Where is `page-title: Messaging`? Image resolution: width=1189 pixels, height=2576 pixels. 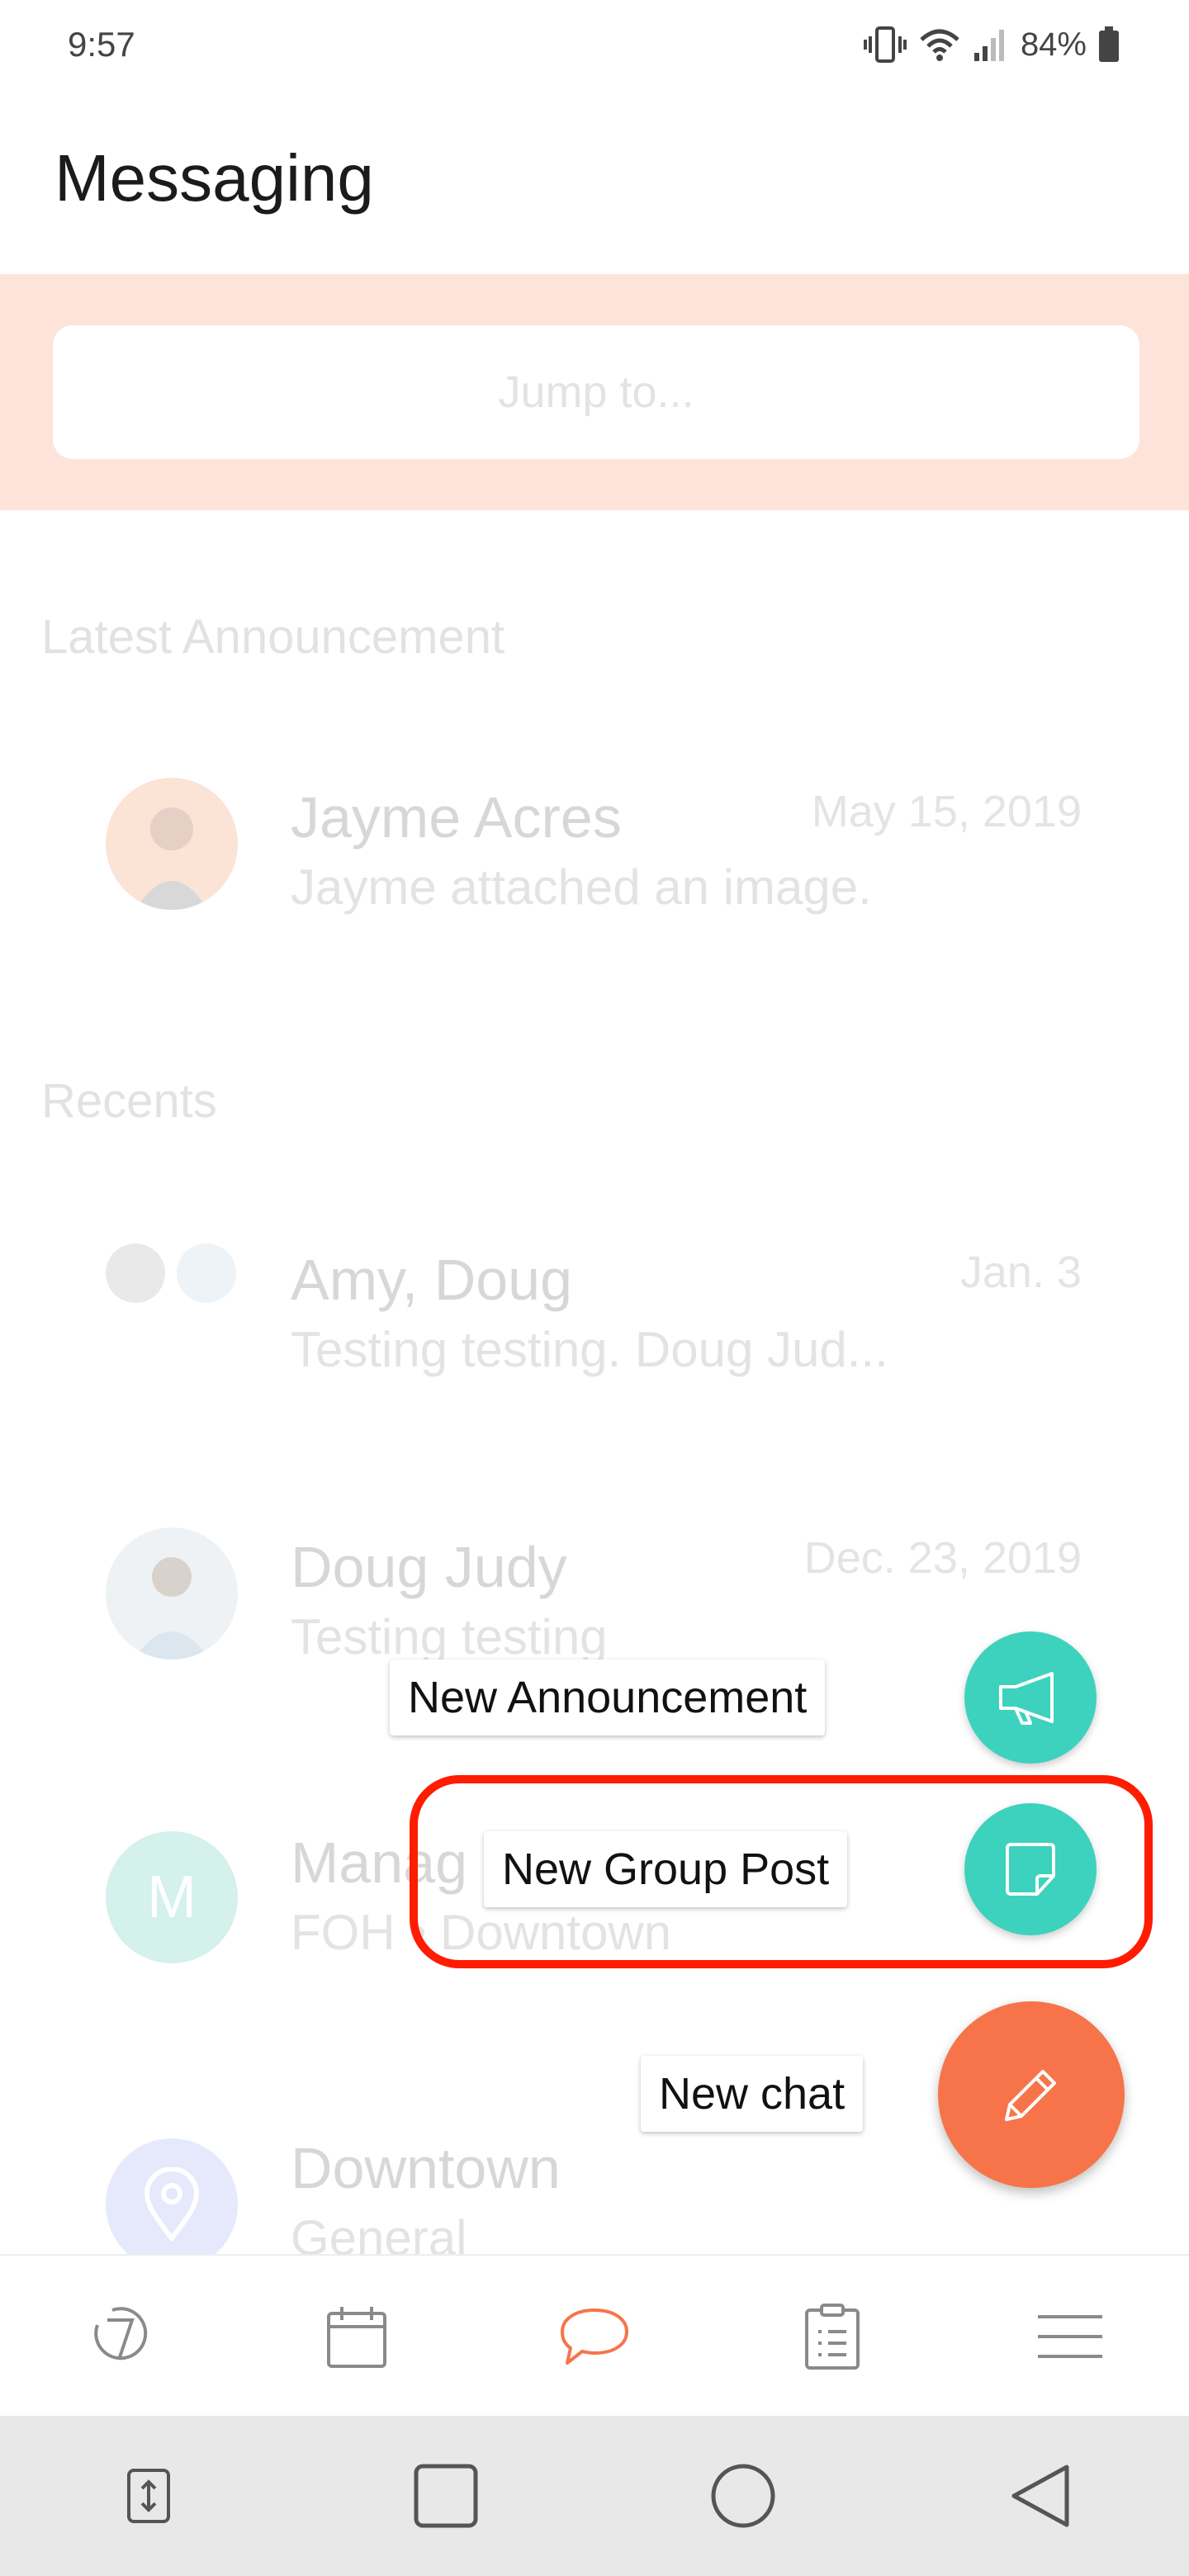
page-title: Messaging is located at coordinates (214, 178).